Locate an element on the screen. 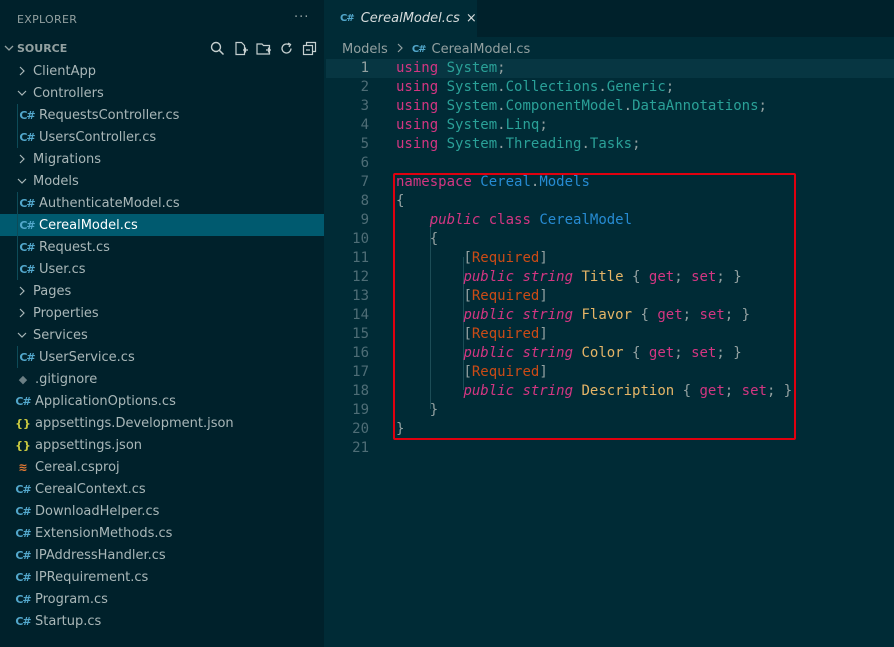 The height and width of the screenshot is (647, 894). tree-folder: Controllers is located at coordinates (162, 93).